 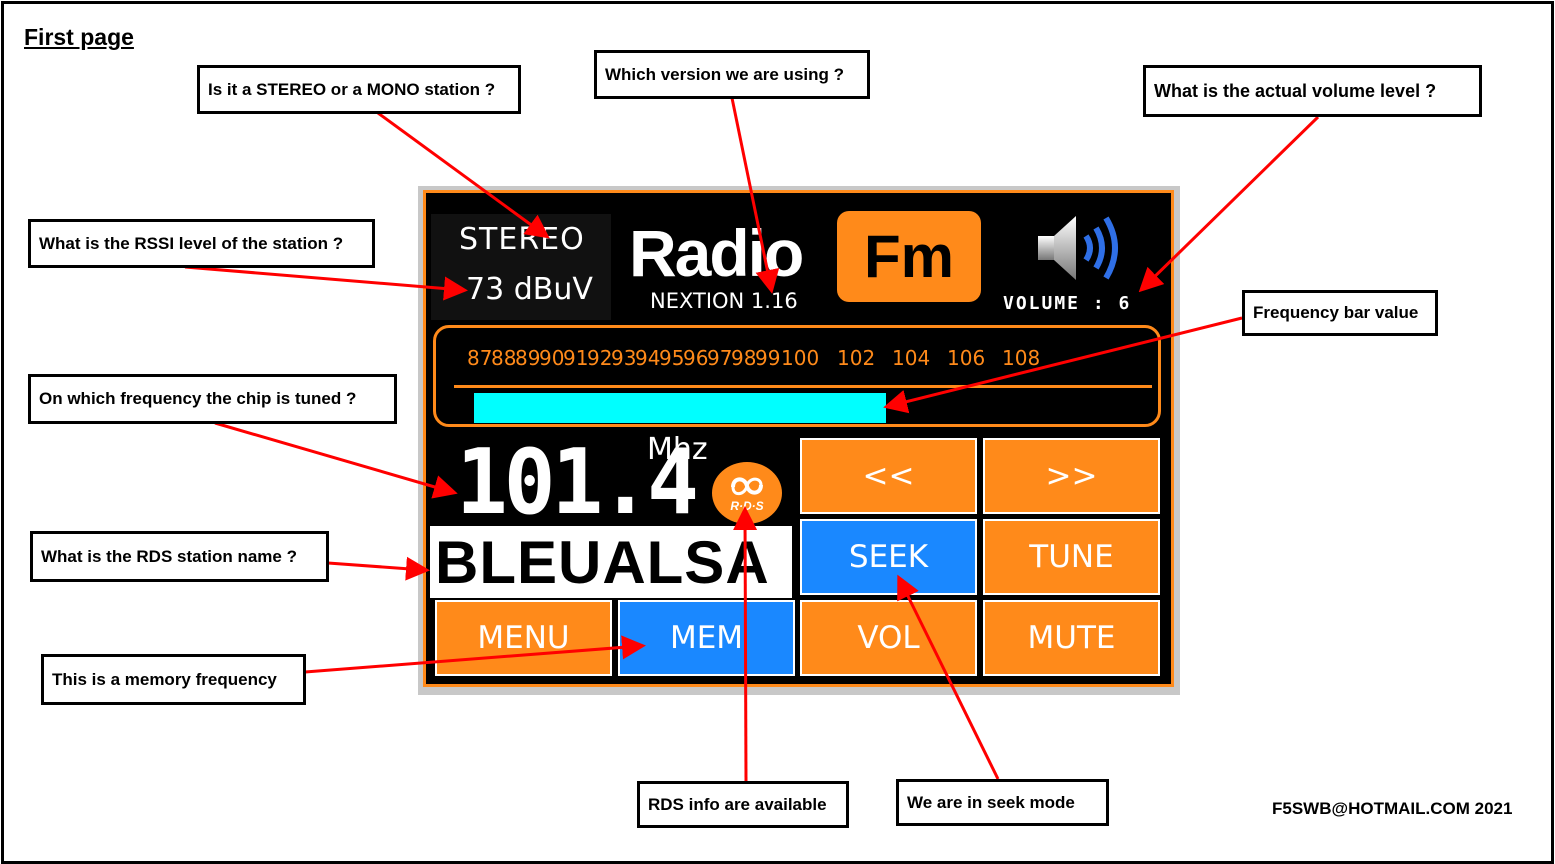 What do you see at coordinates (480, 358) in the screenshot?
I see `scale-tick: 87` at bounding box center [480, 358].